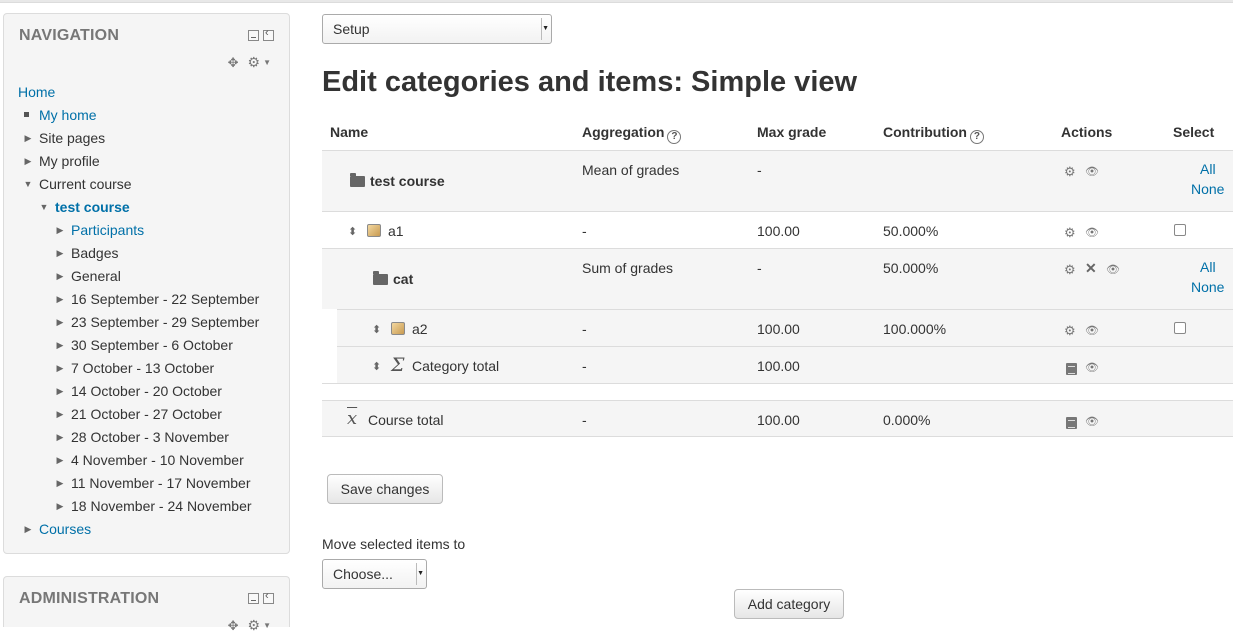 The width and height of the screenshot is (1233, 634). Describe the element at coordinates (374, 574) in the screenshot. I see `move-to-select: Choose... ▼` at that location.